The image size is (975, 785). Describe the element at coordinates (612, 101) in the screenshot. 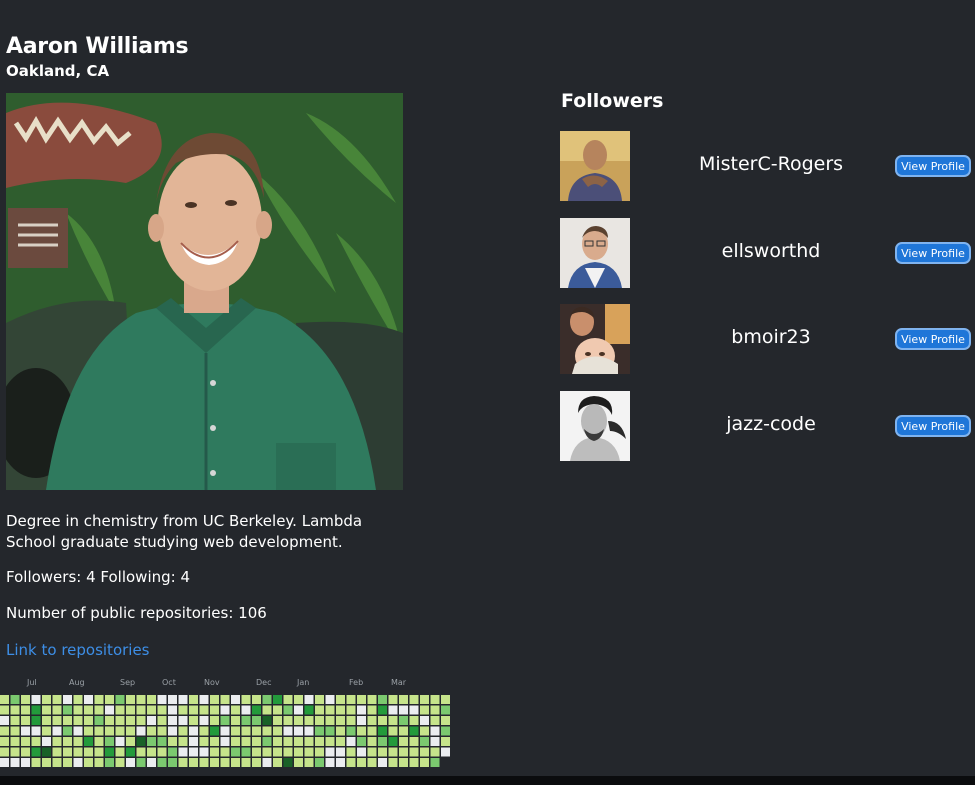

I see `followers-title: Followers` at that location.